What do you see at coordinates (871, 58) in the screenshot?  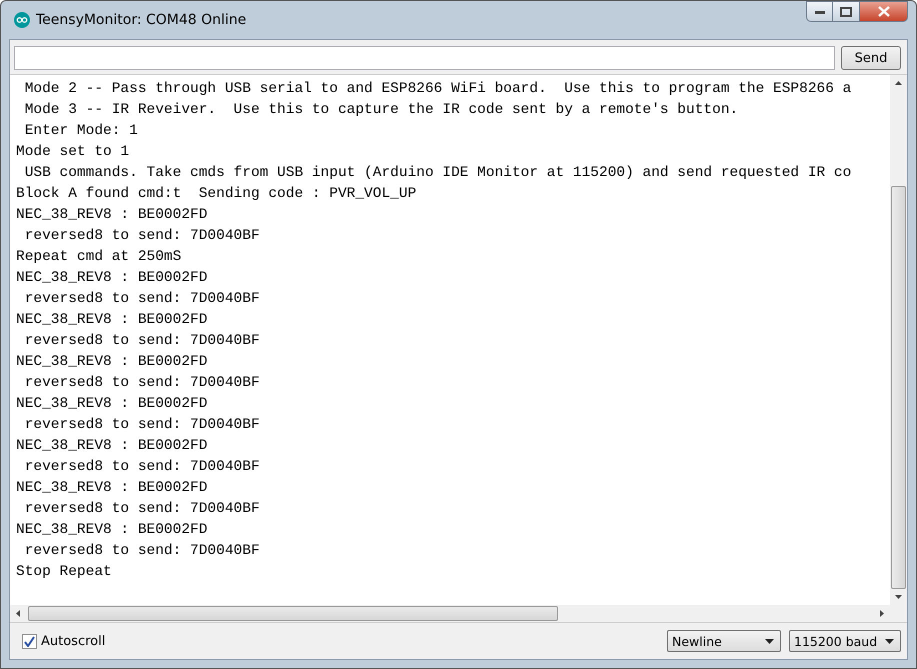 I see `send-button: Send` at bounding box center [871, 58].